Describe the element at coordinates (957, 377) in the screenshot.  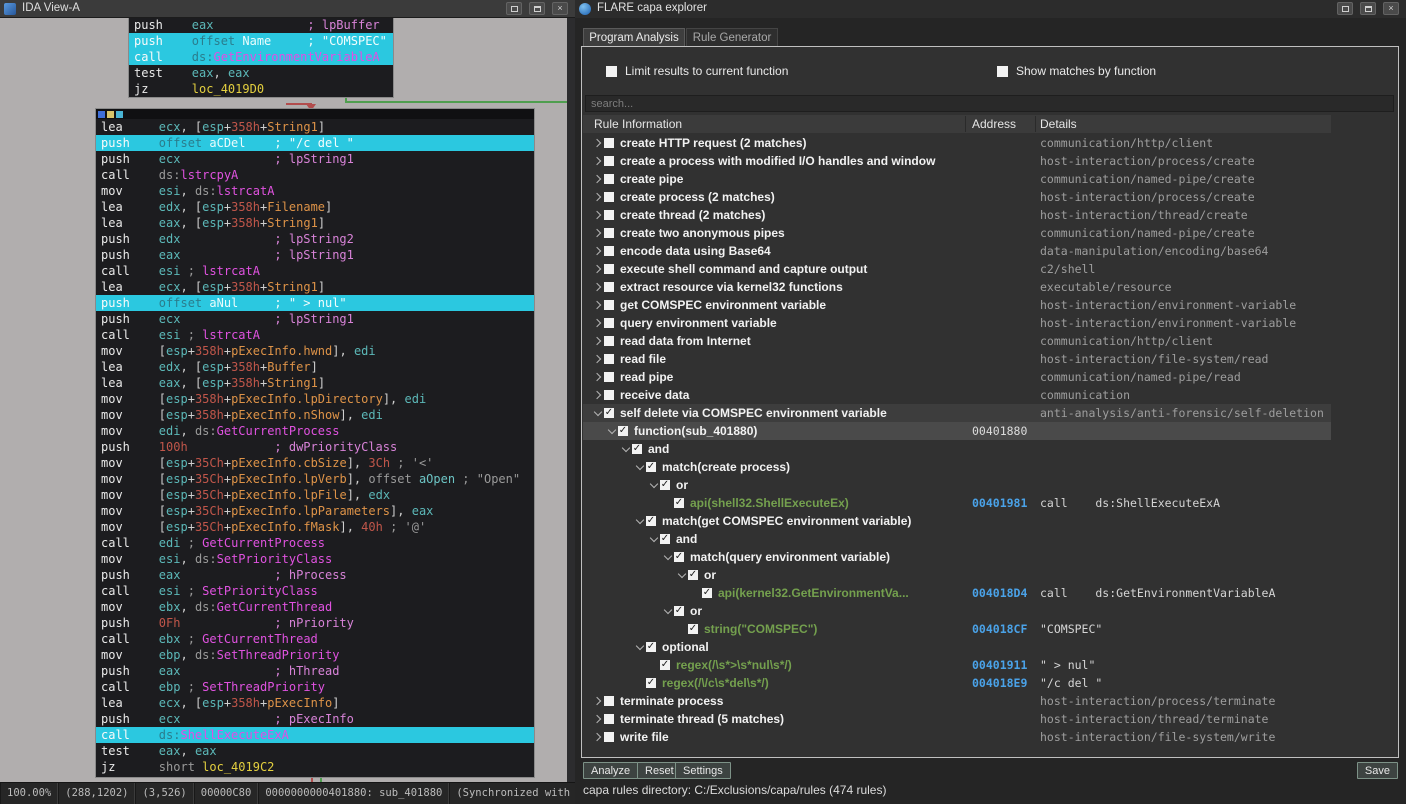
I see `rule-tree-row: read pipe communication/named-pipe/read` at that location.